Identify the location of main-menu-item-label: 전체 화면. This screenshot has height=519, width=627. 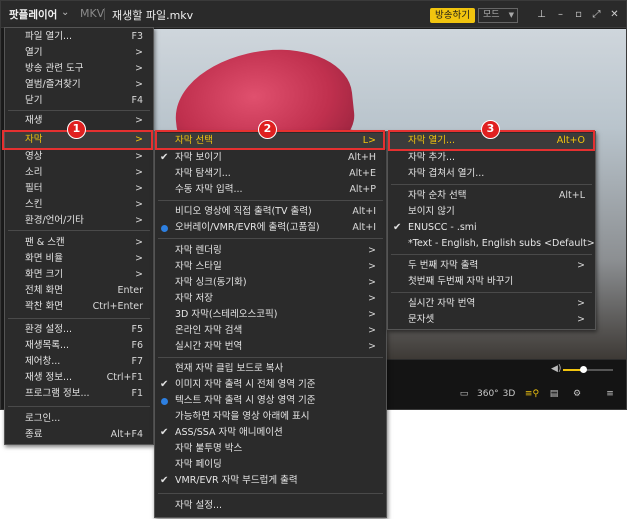
(44, 290).